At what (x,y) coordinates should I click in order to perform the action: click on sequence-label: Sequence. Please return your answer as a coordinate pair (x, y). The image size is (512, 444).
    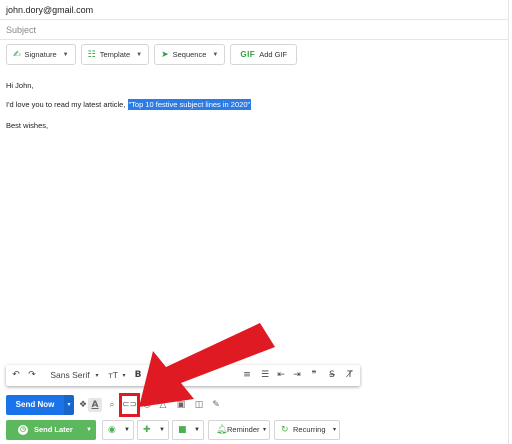
    Looking at the image, I should click on (189, 54).